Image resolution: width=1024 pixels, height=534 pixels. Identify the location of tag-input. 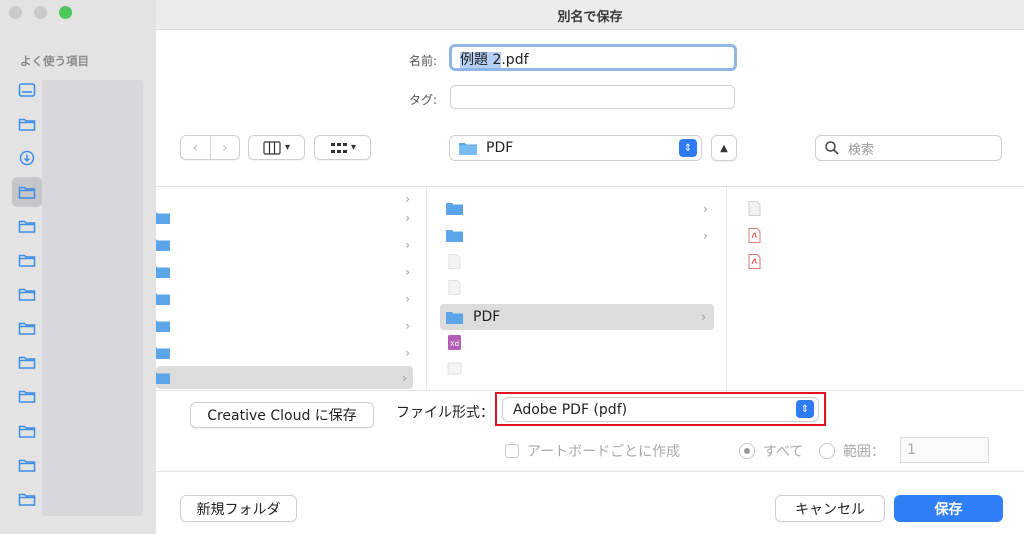
(592, 97).